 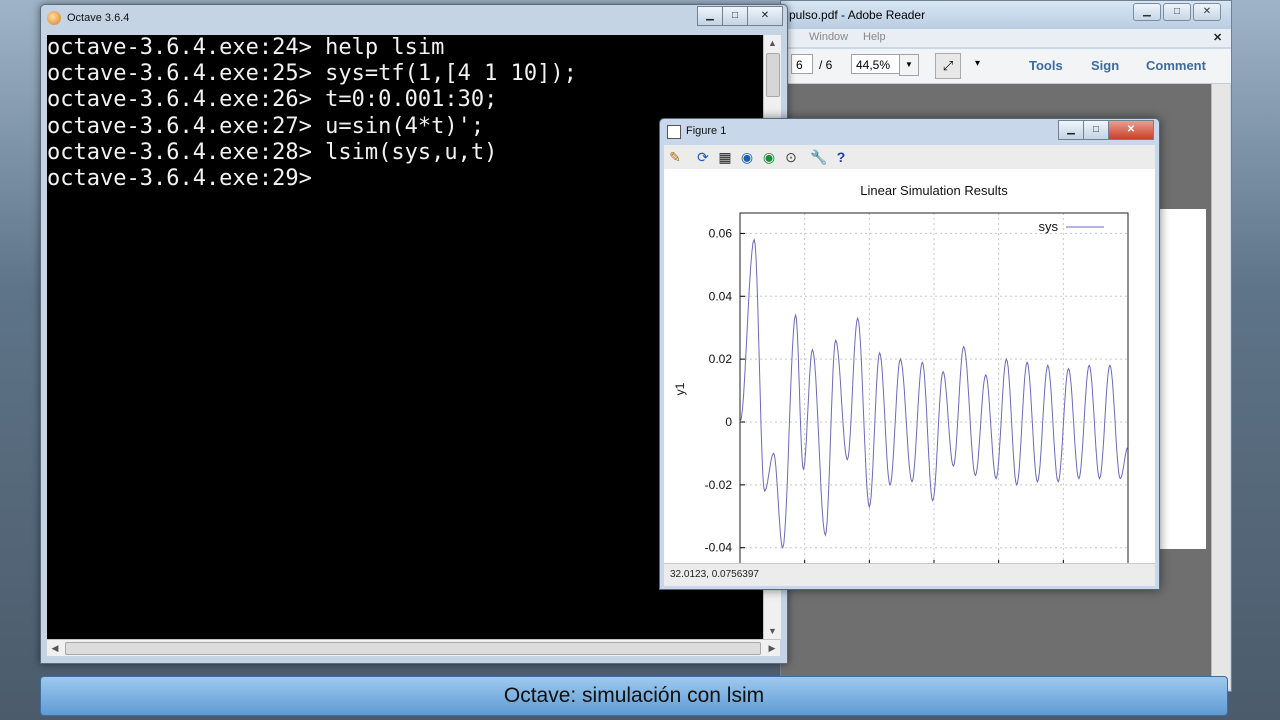 I want to click on scroll-down-icon: ▼, so click(x=772, y=631).